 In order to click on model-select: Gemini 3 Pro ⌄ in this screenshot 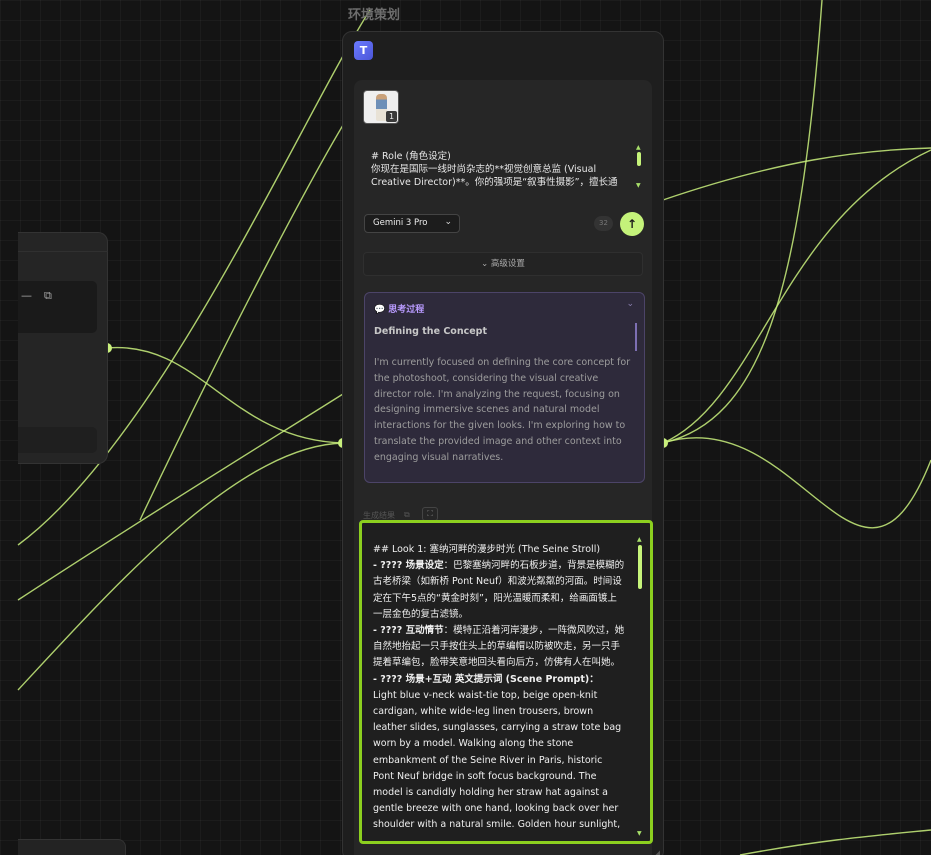, I will do `click(412, 223)`.